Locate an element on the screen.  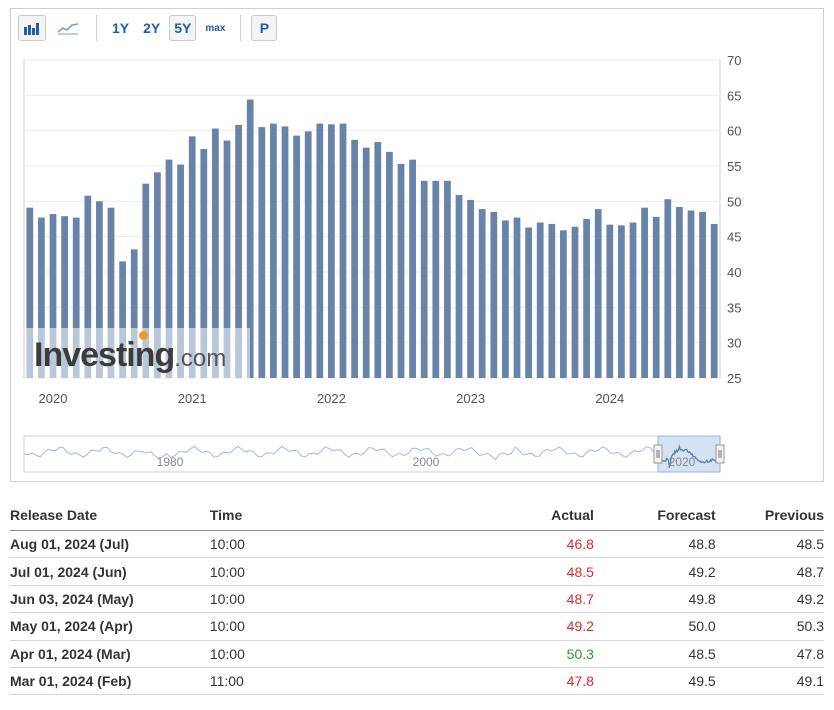
cell-release-date: Apr 01, 2024 (Mar) is located at coordinates (110, 654).